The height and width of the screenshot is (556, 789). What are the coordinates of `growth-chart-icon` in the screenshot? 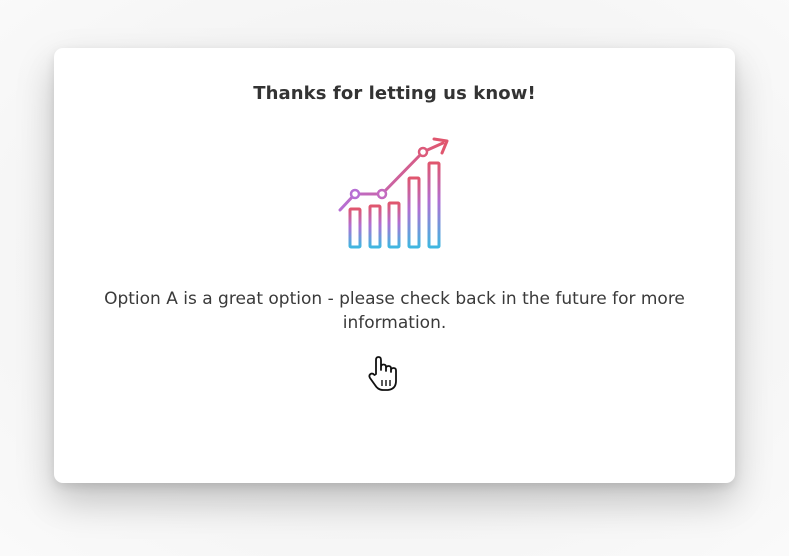 It's located at (395, 194).